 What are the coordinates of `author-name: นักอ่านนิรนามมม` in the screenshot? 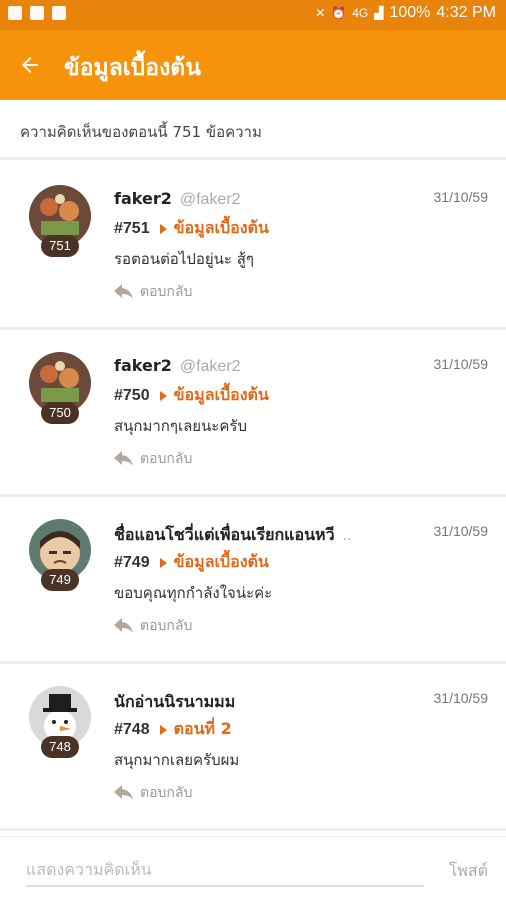 It's located at (174, 701).